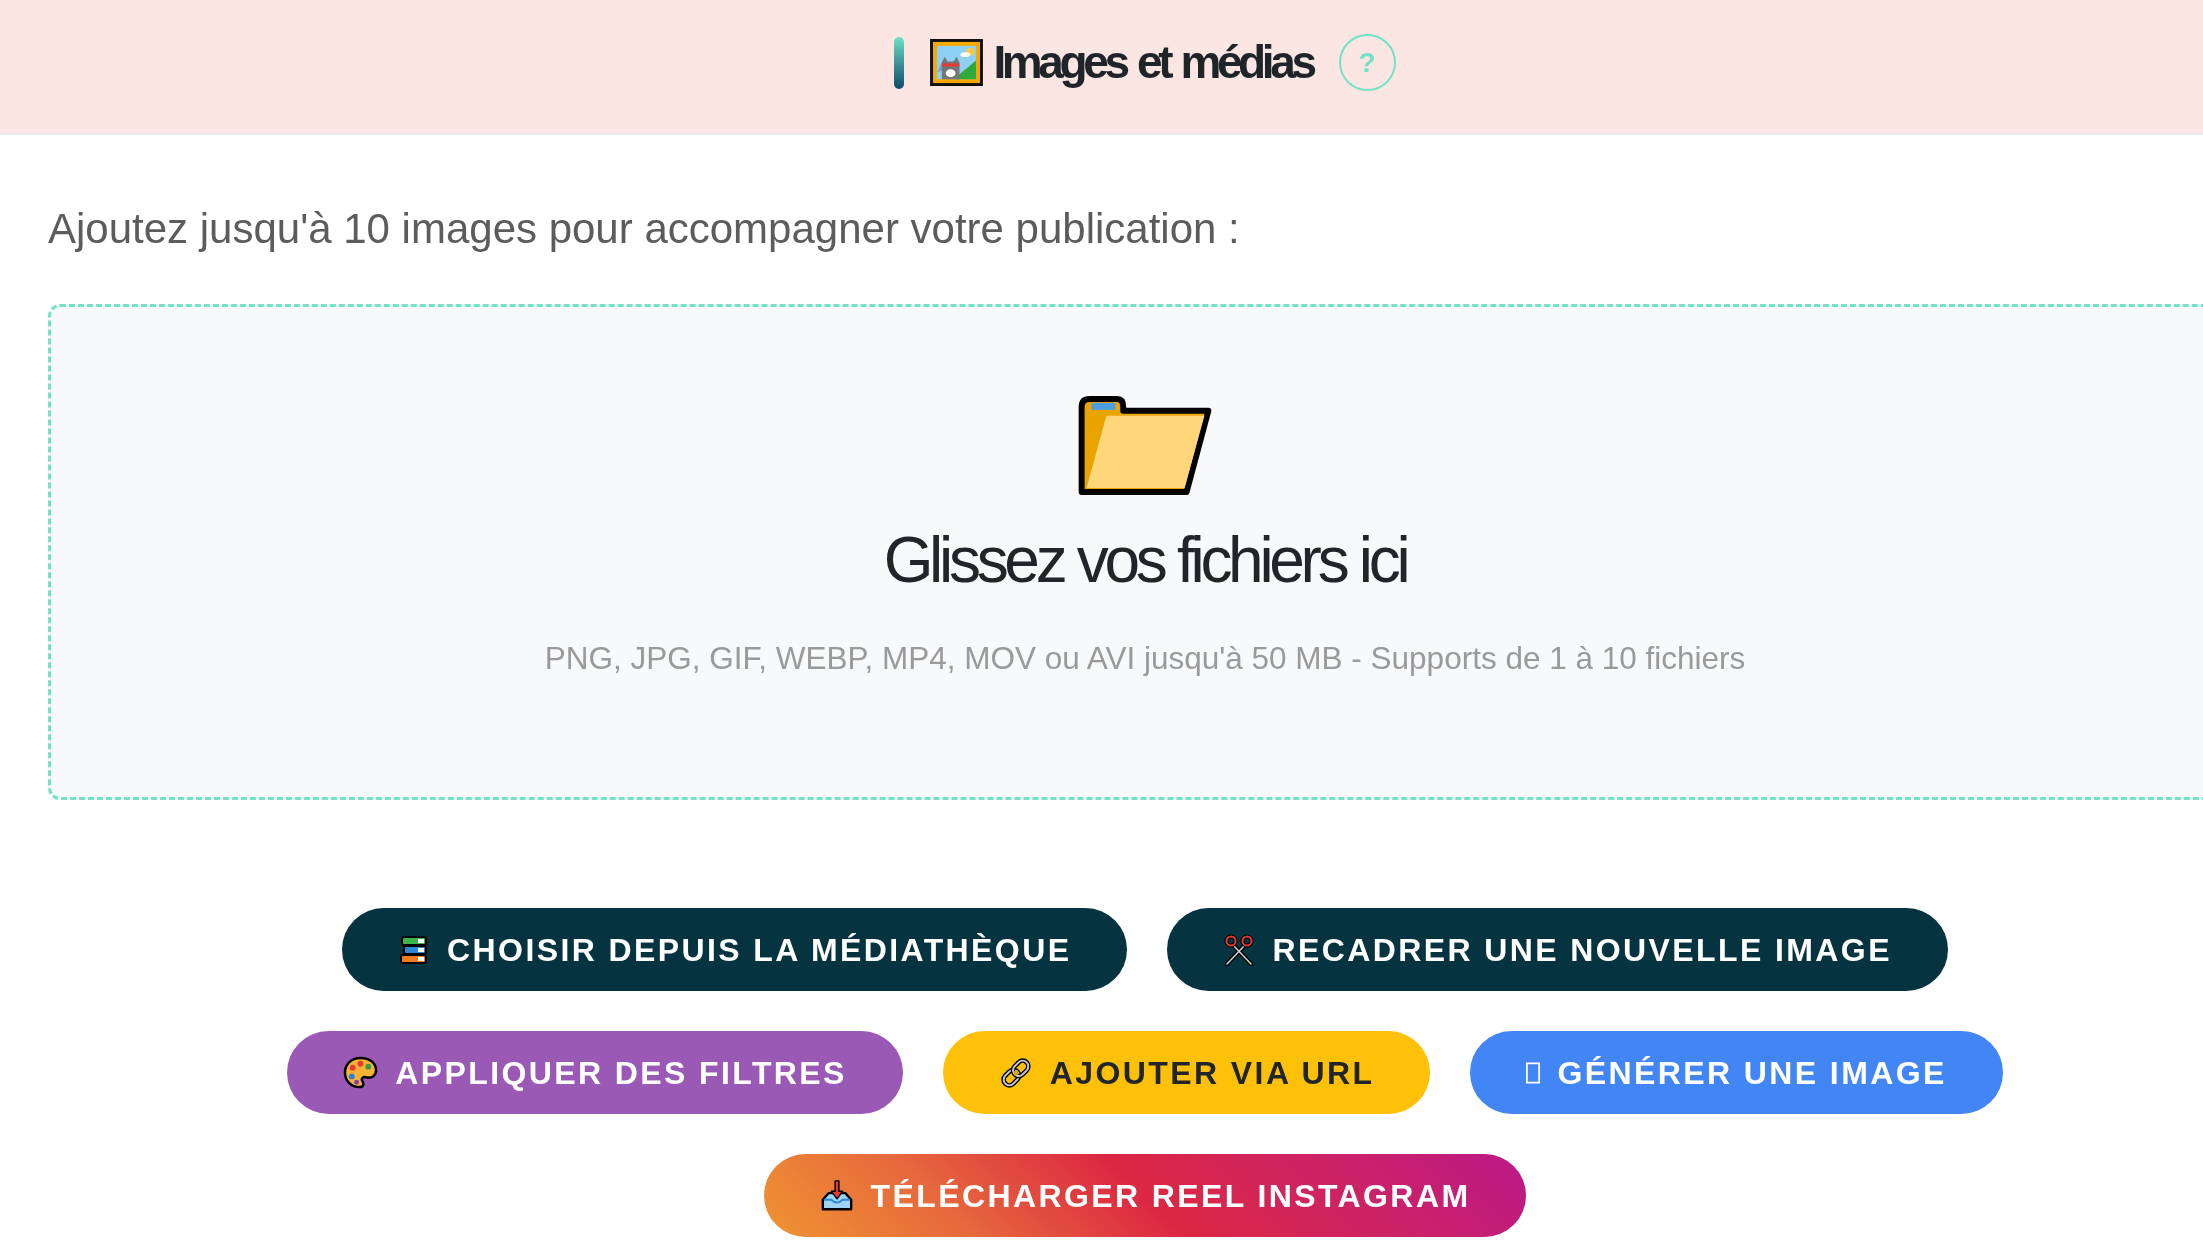 The image size is (2203, 1260). What do you see at coordinates (1145, 658) in the screenshot?
I see `file-types-hint: PNG, JPG, GIF, WEBP, MP4, MOV ou AVI jusqu'à 50 MB - Supports de 1 à 10 fichiers` at bounding box center [1145, 658].